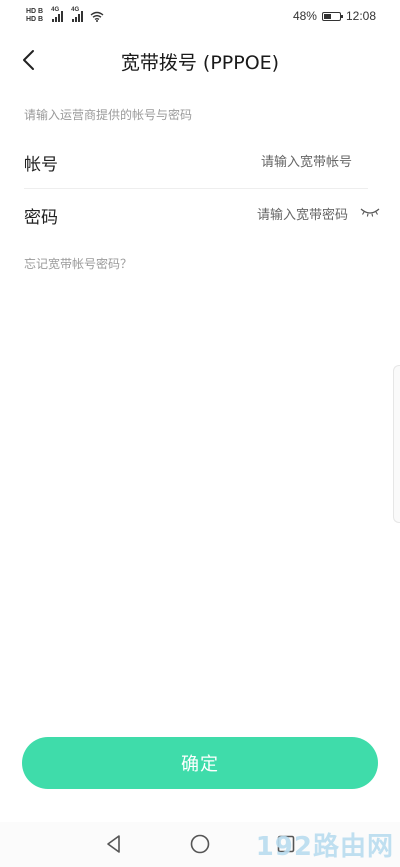 This screenshot has height=867, width=400. I want to click on status-bar: HD B HD B 4G 4G 48% 12:08, so click(200, 17).